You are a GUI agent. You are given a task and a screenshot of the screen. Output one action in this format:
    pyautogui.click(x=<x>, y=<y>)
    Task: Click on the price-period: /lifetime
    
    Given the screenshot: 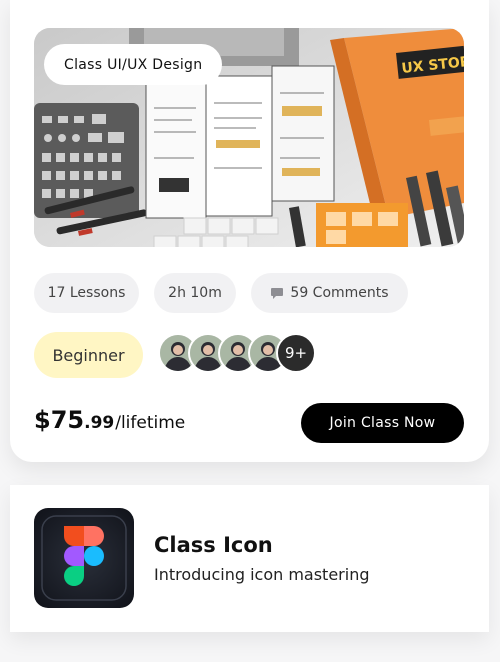 What is the action you would take?
    pyautogui.click(x=150, y=423)
    